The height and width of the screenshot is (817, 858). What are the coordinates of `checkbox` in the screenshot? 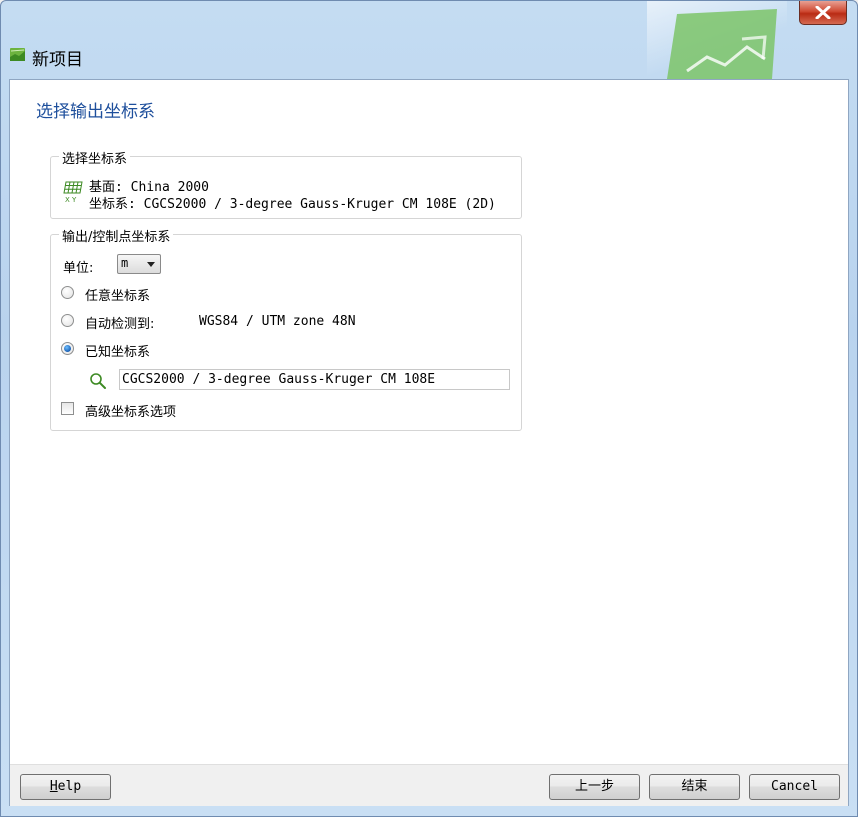 It's located at (67, 408).